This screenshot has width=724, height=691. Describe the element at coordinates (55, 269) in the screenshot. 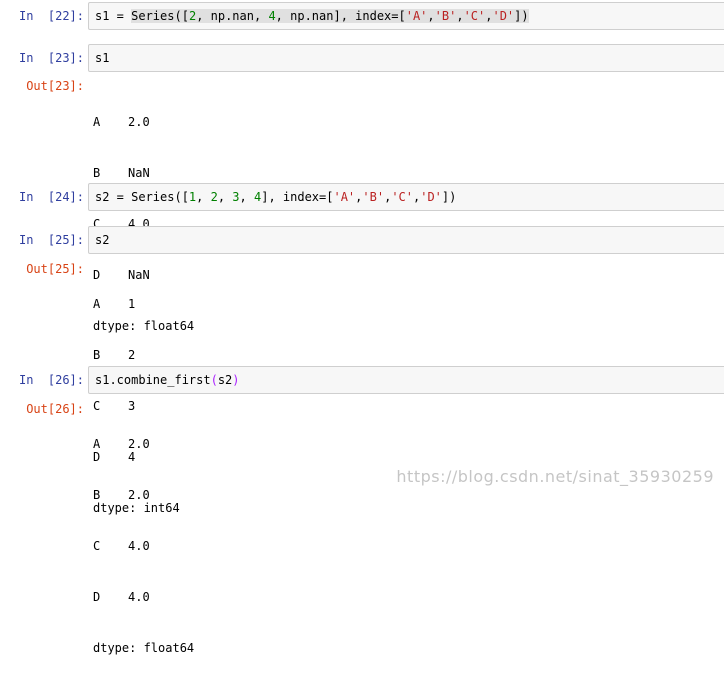

I see `out-prompt: Out[25]:` at that location.